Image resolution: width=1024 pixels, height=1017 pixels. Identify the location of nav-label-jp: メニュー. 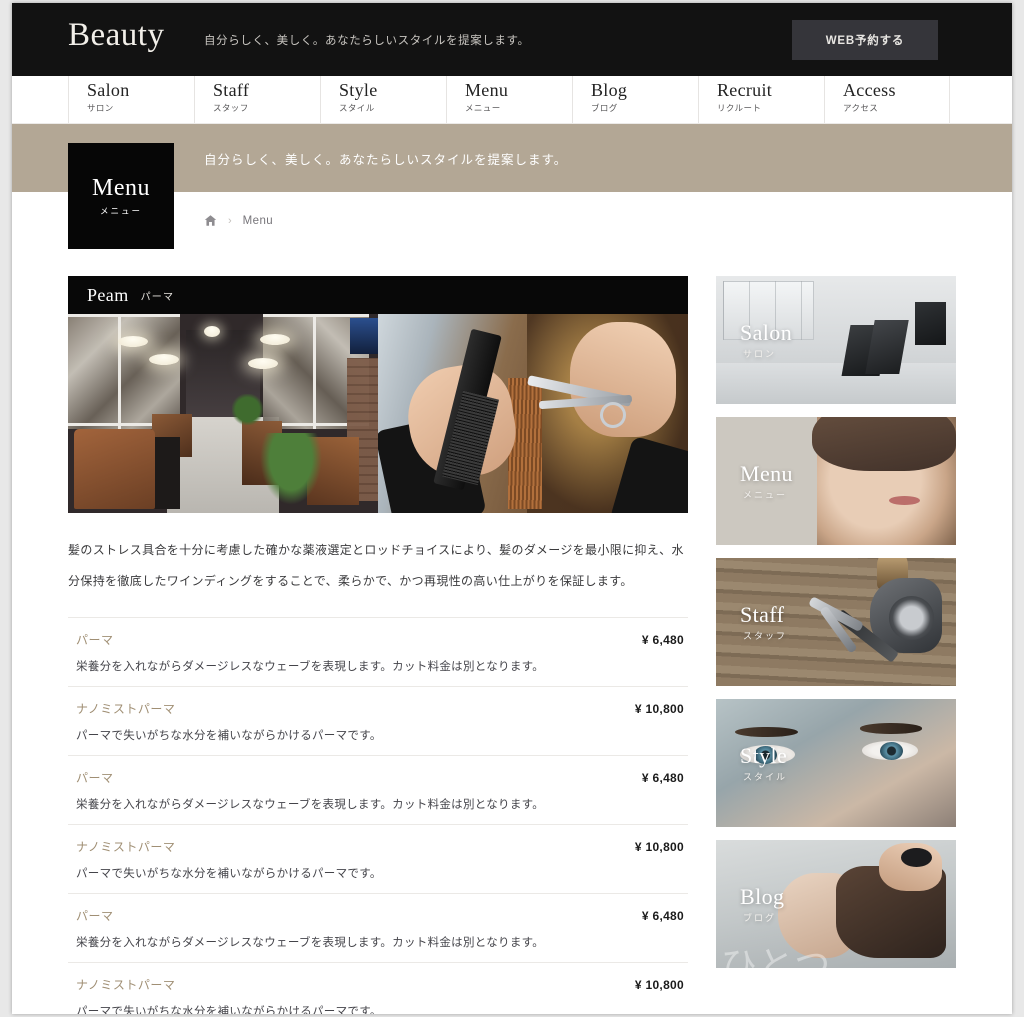
(483, 108).